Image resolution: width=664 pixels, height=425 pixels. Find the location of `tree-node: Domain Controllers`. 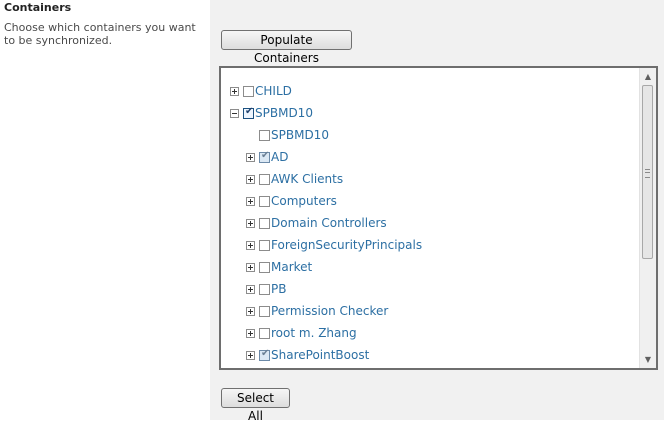

tree-node: Domain Controllers is located at coordinates (316, 223).